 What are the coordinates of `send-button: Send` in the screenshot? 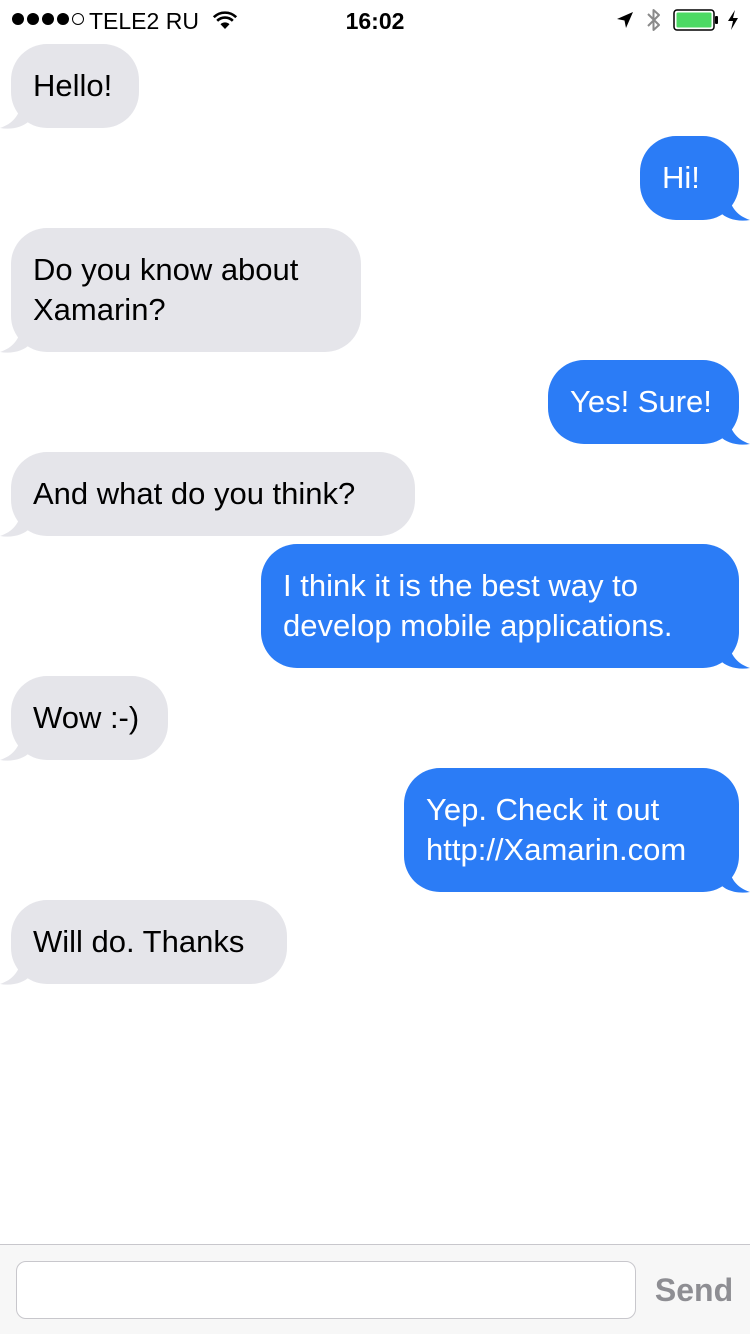 It's located at (694, 1290).